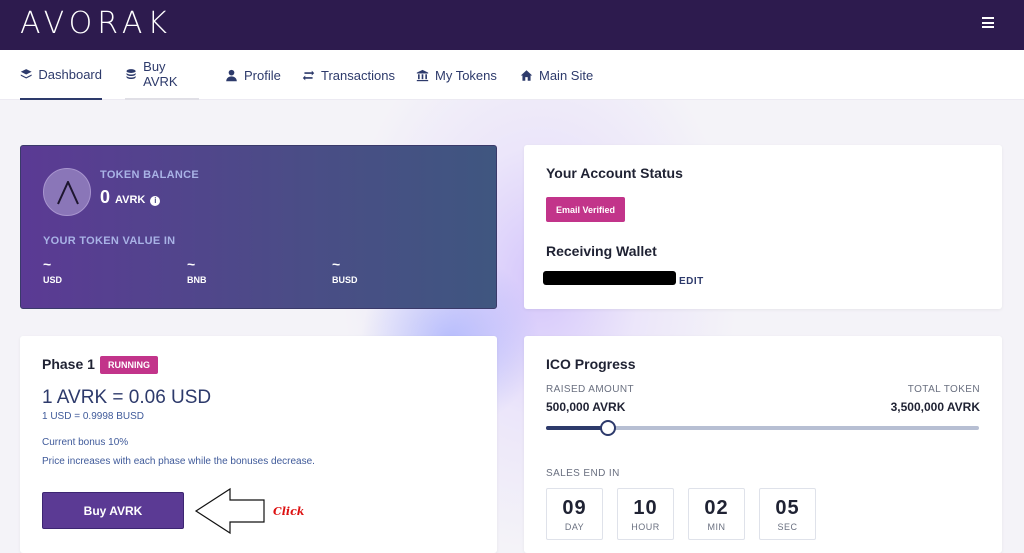  Describe the element at coordinates (787, 527) in the screenshot. I see `countdown-unit: SEC` at that location.